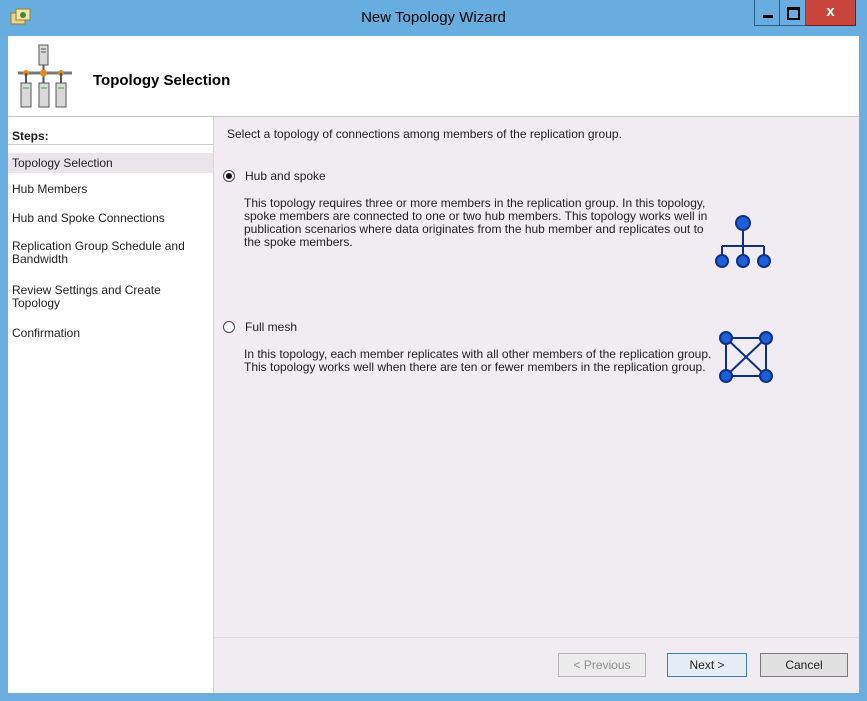 Image resolution: width=867 pixels, height=701 pixels. I want to click on next-button: Next >, so click(707, 665).